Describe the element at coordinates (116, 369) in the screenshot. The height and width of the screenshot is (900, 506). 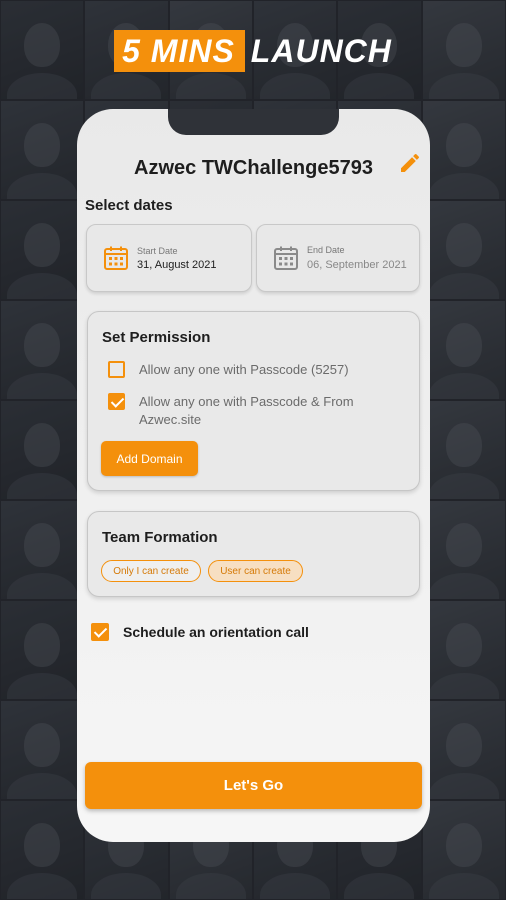
I see `checkbox-unchecked` at that location.